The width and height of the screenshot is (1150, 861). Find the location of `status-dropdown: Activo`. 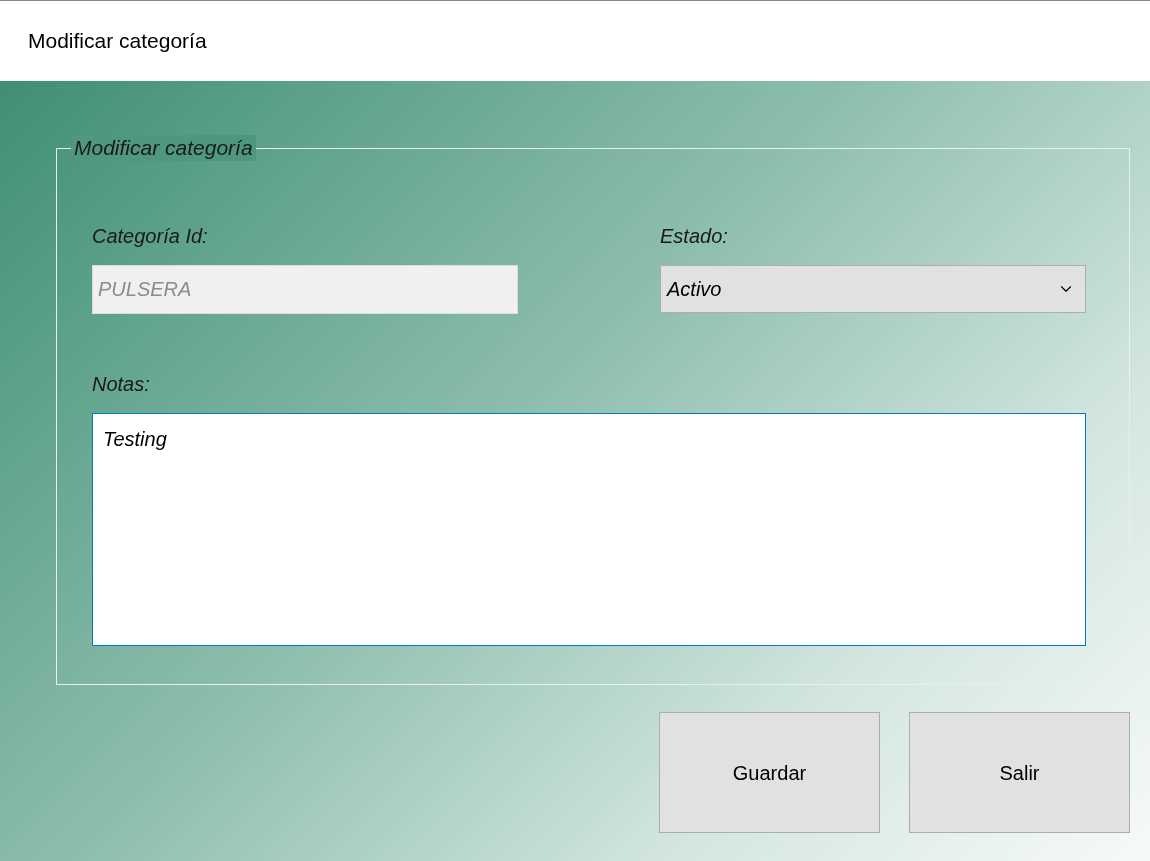

status-dropdown: Activo is located at coordinates (873, 289).